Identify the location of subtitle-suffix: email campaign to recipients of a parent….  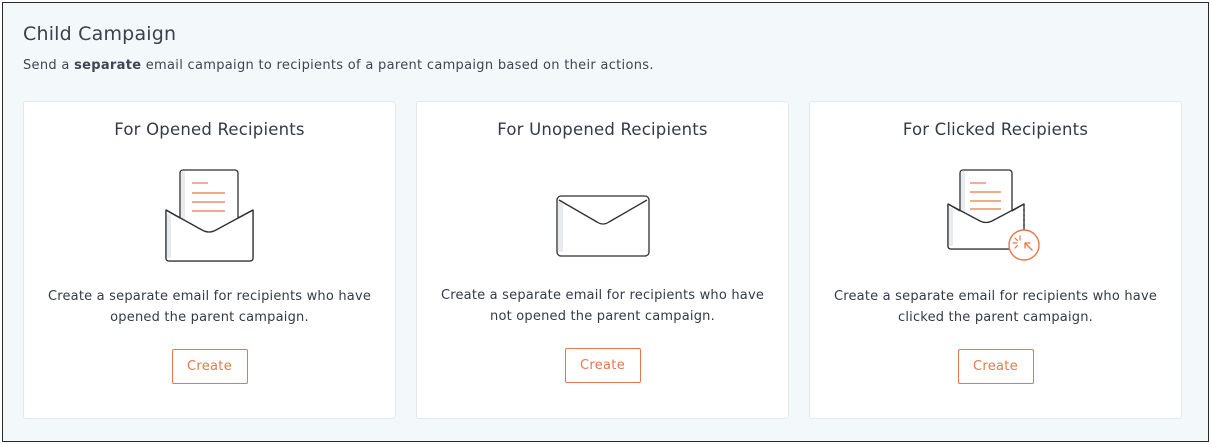
(397, 65).